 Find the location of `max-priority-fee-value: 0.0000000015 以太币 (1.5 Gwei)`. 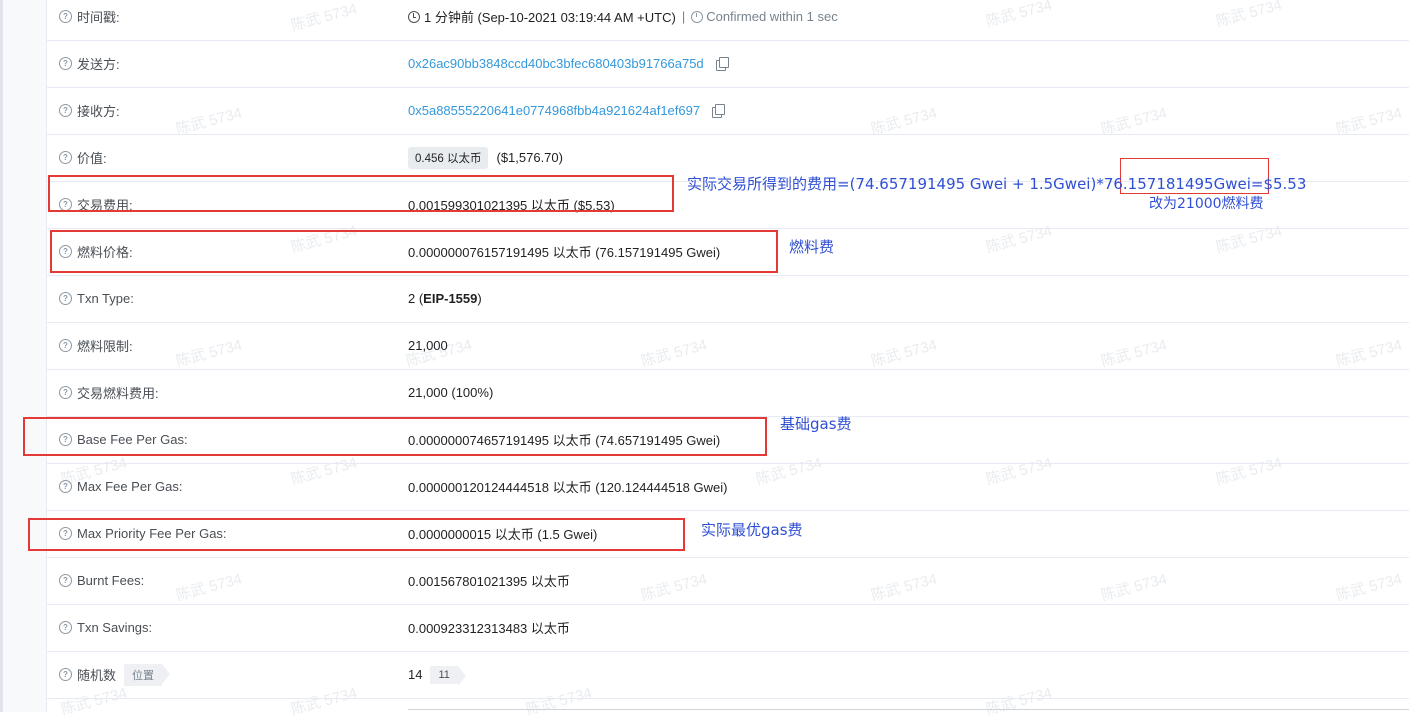

max-priority-fee-value: 0.0000000015 以太币 (1.5 Gwei) is located at coordinates (503, 534).